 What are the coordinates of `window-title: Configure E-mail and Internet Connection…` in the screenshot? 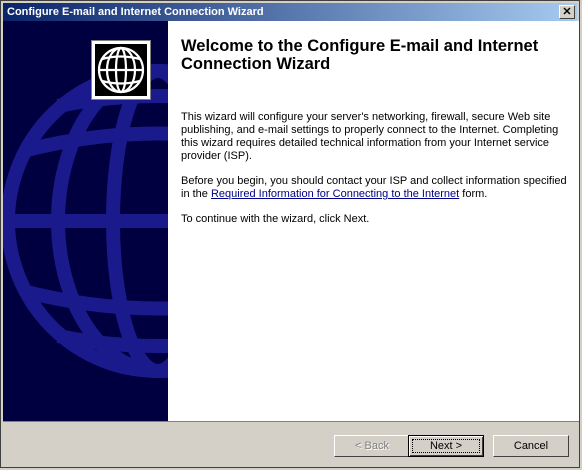 It's located at (135, 12).